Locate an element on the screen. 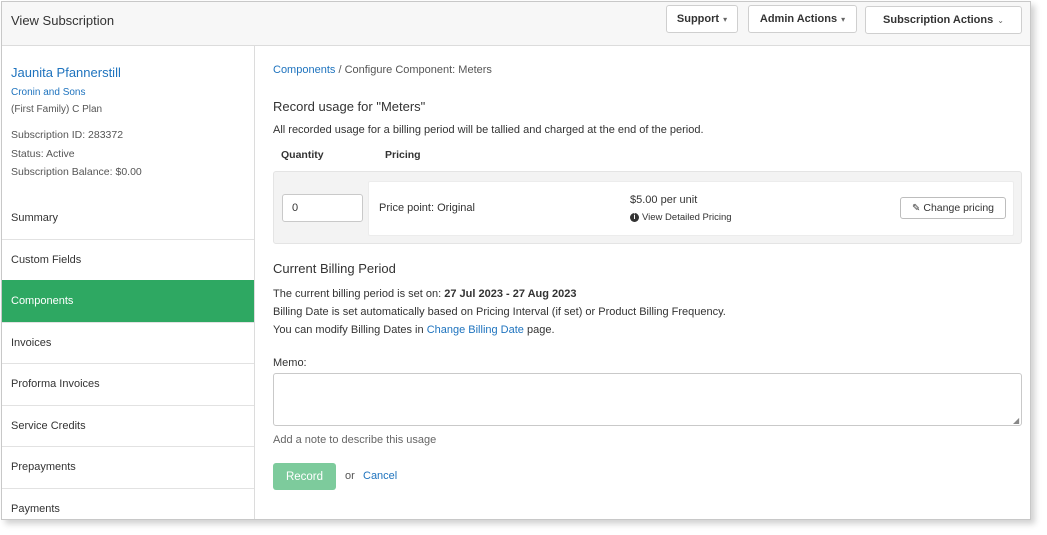 The width and height of the screenshot is (1047, 535). support-dropdown: Support ▾ is located at coordinates (702, 19).